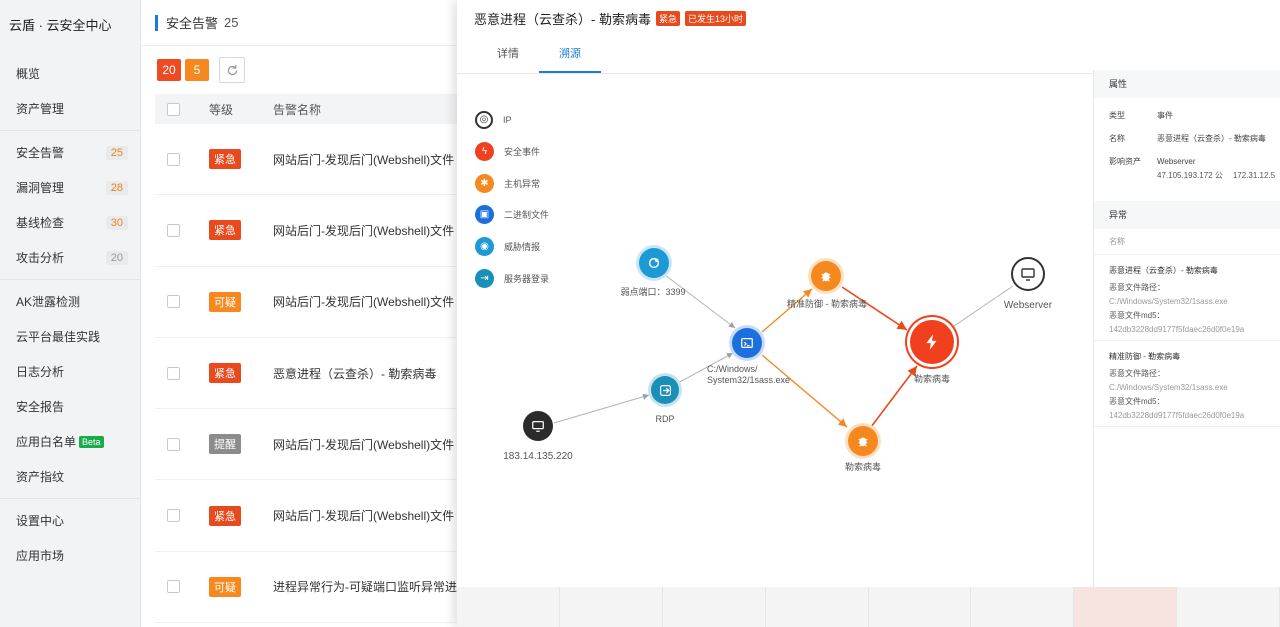 The width and height of the screenshot is (1280, 627). Describe the element at coordinates (234, 109) in the screenshot. I see `column-header-level: 等级` at that location.